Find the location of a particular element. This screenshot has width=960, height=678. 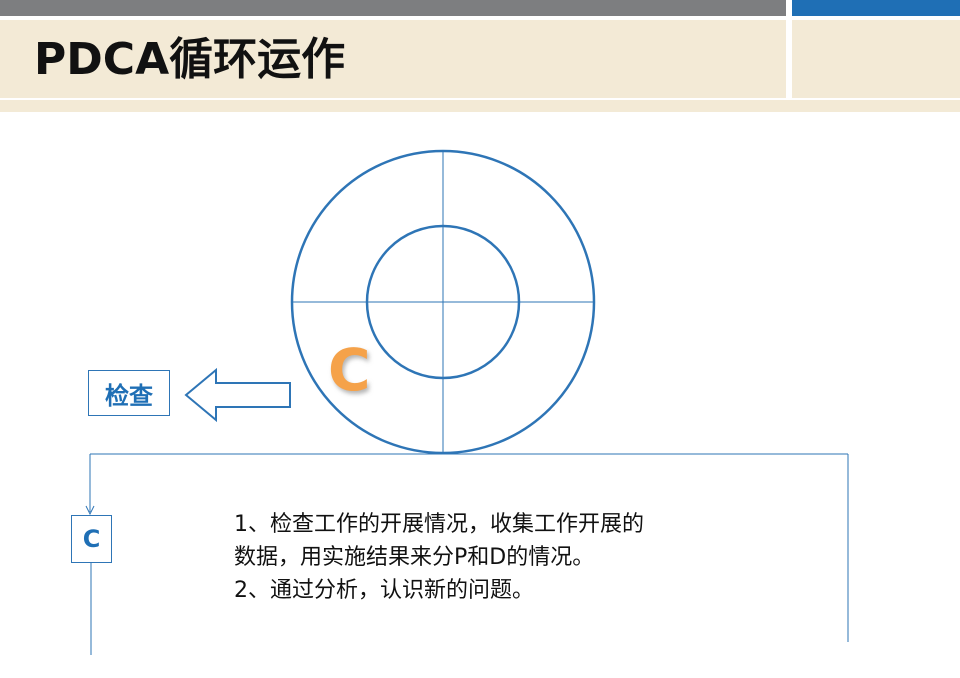

stage-label-box: C is located at coordinates (91, 539).